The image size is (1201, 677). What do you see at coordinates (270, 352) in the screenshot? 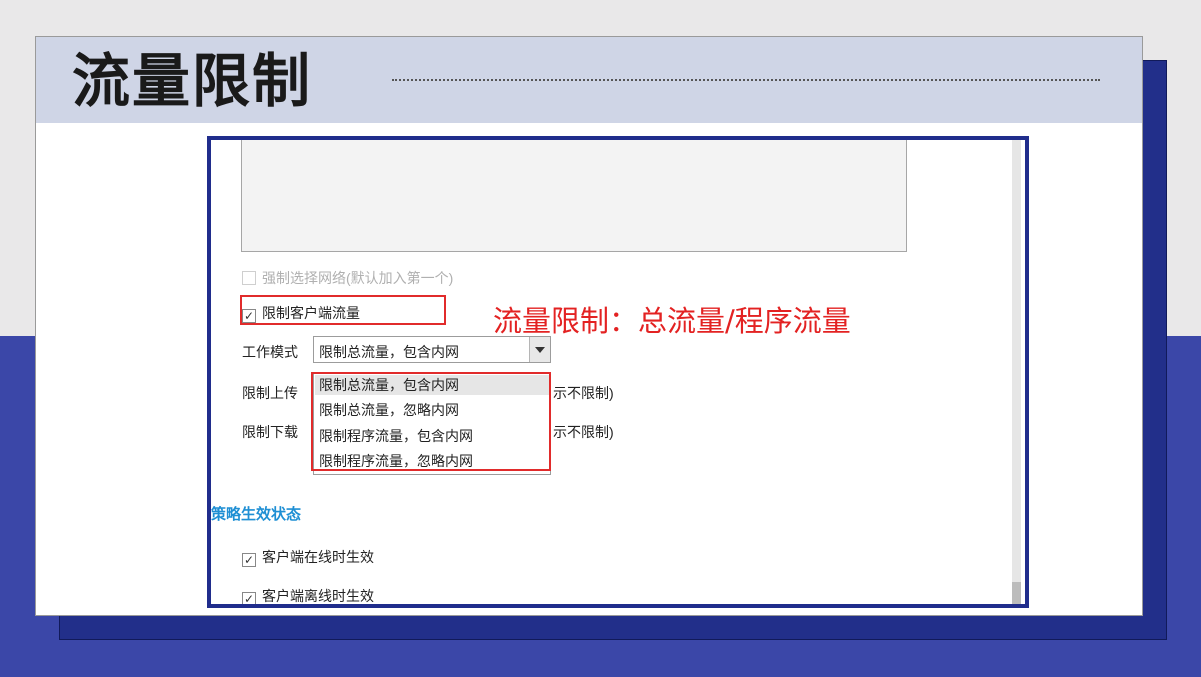
I see `work-mode-label: 工作模式` at bounding box center [270, 352].